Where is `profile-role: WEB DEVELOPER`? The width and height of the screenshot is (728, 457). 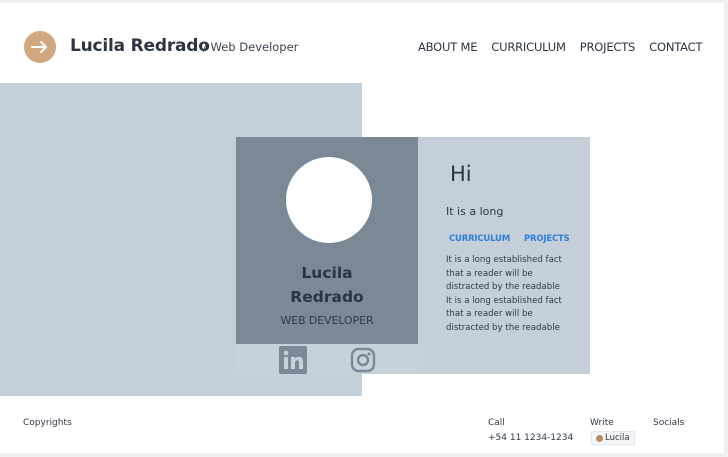 profile-role: WEB DEVELOPER is located at coordinates (327, 320).